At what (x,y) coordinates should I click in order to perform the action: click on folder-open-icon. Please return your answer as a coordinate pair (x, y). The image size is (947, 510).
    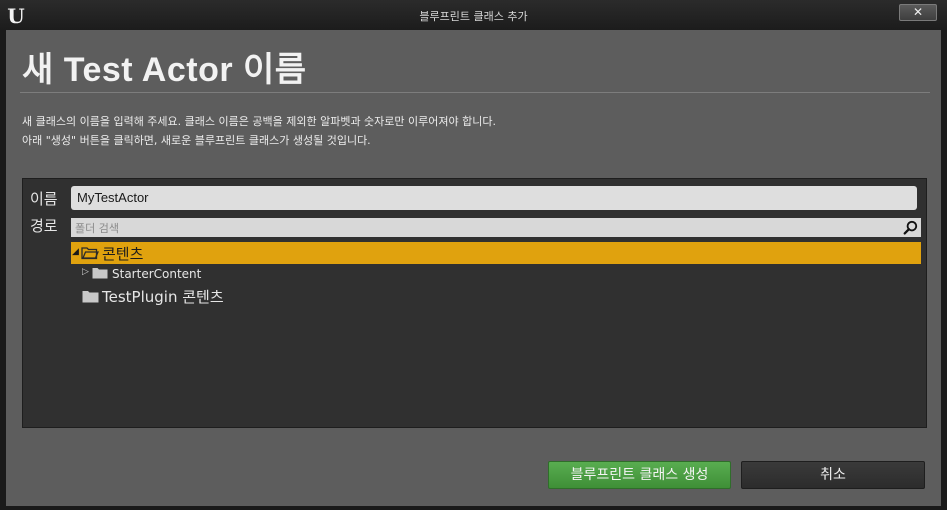
    Looking at the image, I should click on (90, 253).